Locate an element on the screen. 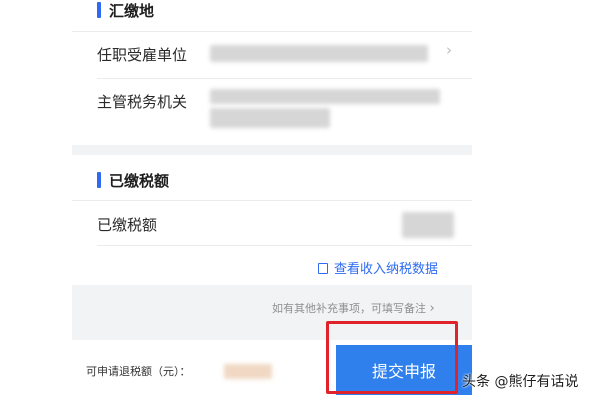 The height and width of the screenshot is (400, 600). supplement-remark-link: 如有其他补充事项，可填写备注 › is located at coordinates (353, 308).